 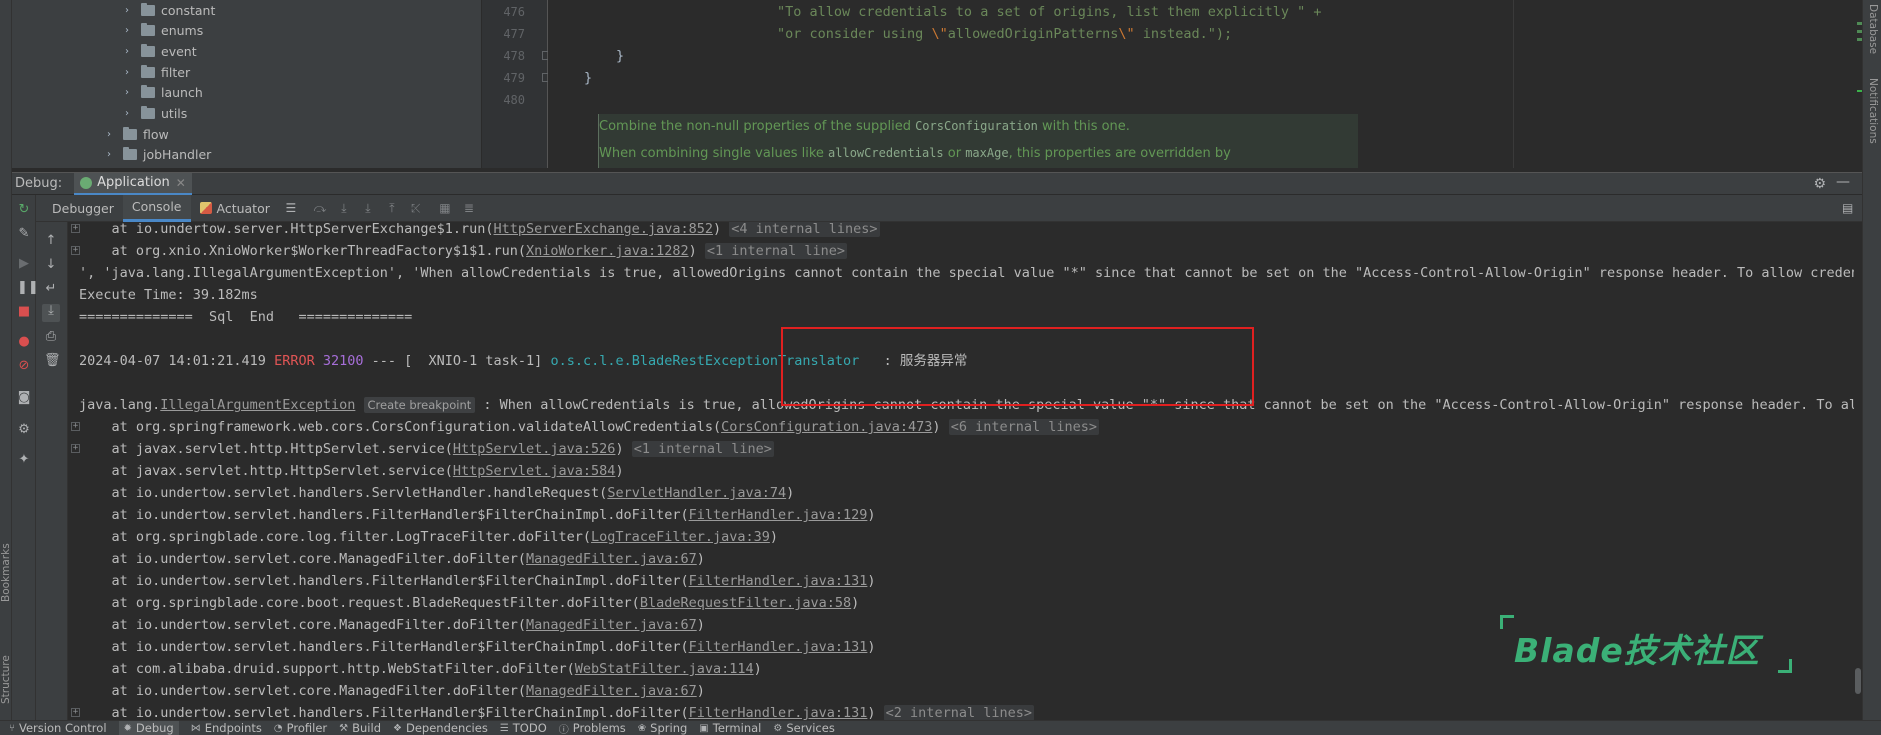 I want to click on tab-debugger: Debugger, so click(x=83, y=208).